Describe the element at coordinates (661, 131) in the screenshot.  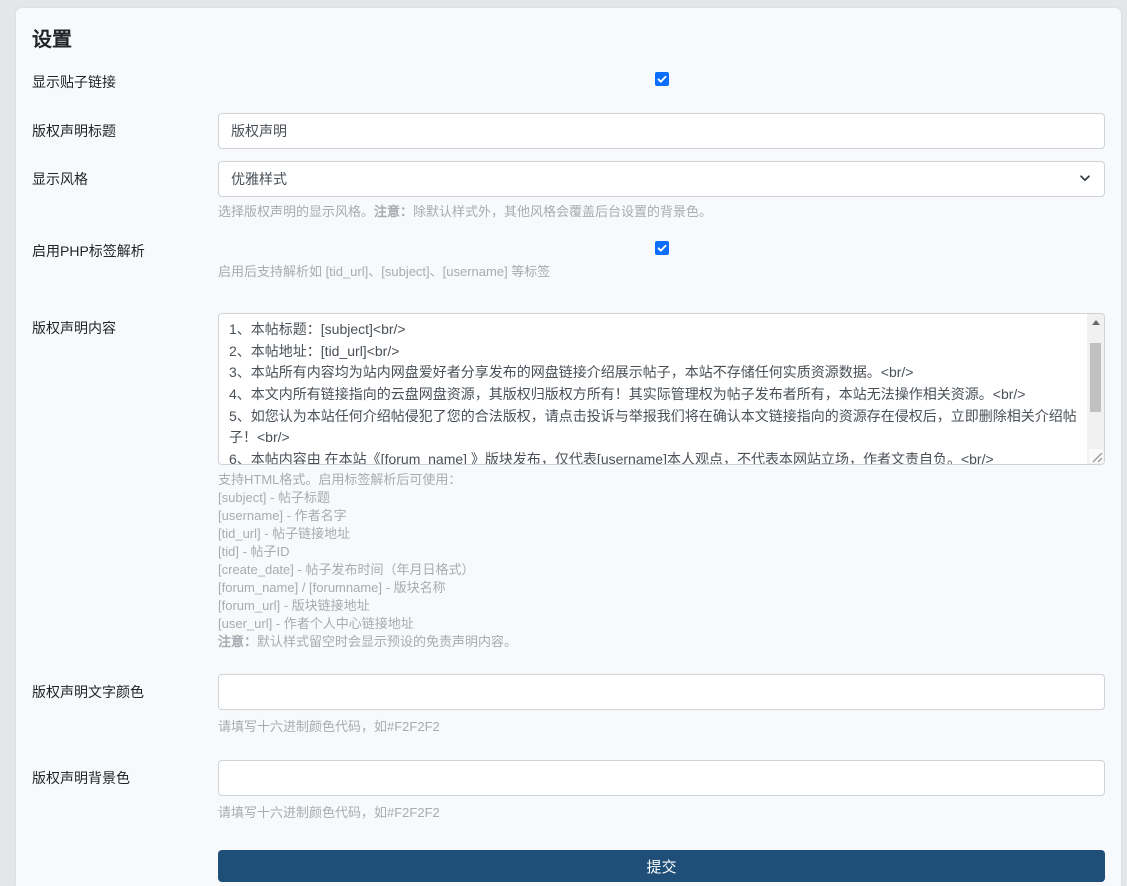
I see `copyright-title-input` at that location.